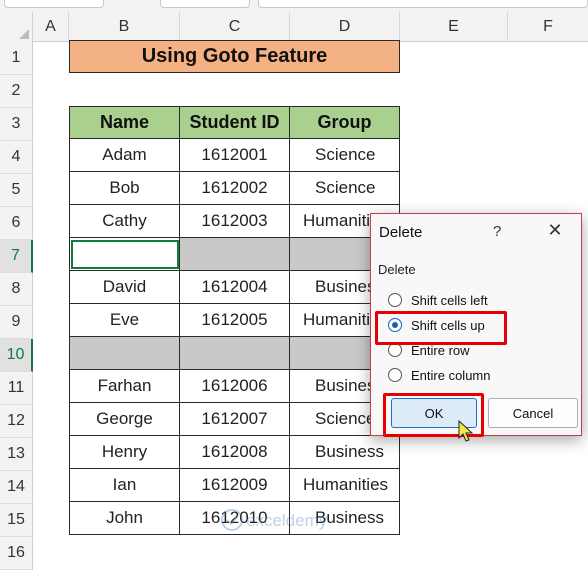  Describe the element at coordinates (555, 230) in the screenshot. I see `close-icon: ✕` at that location.